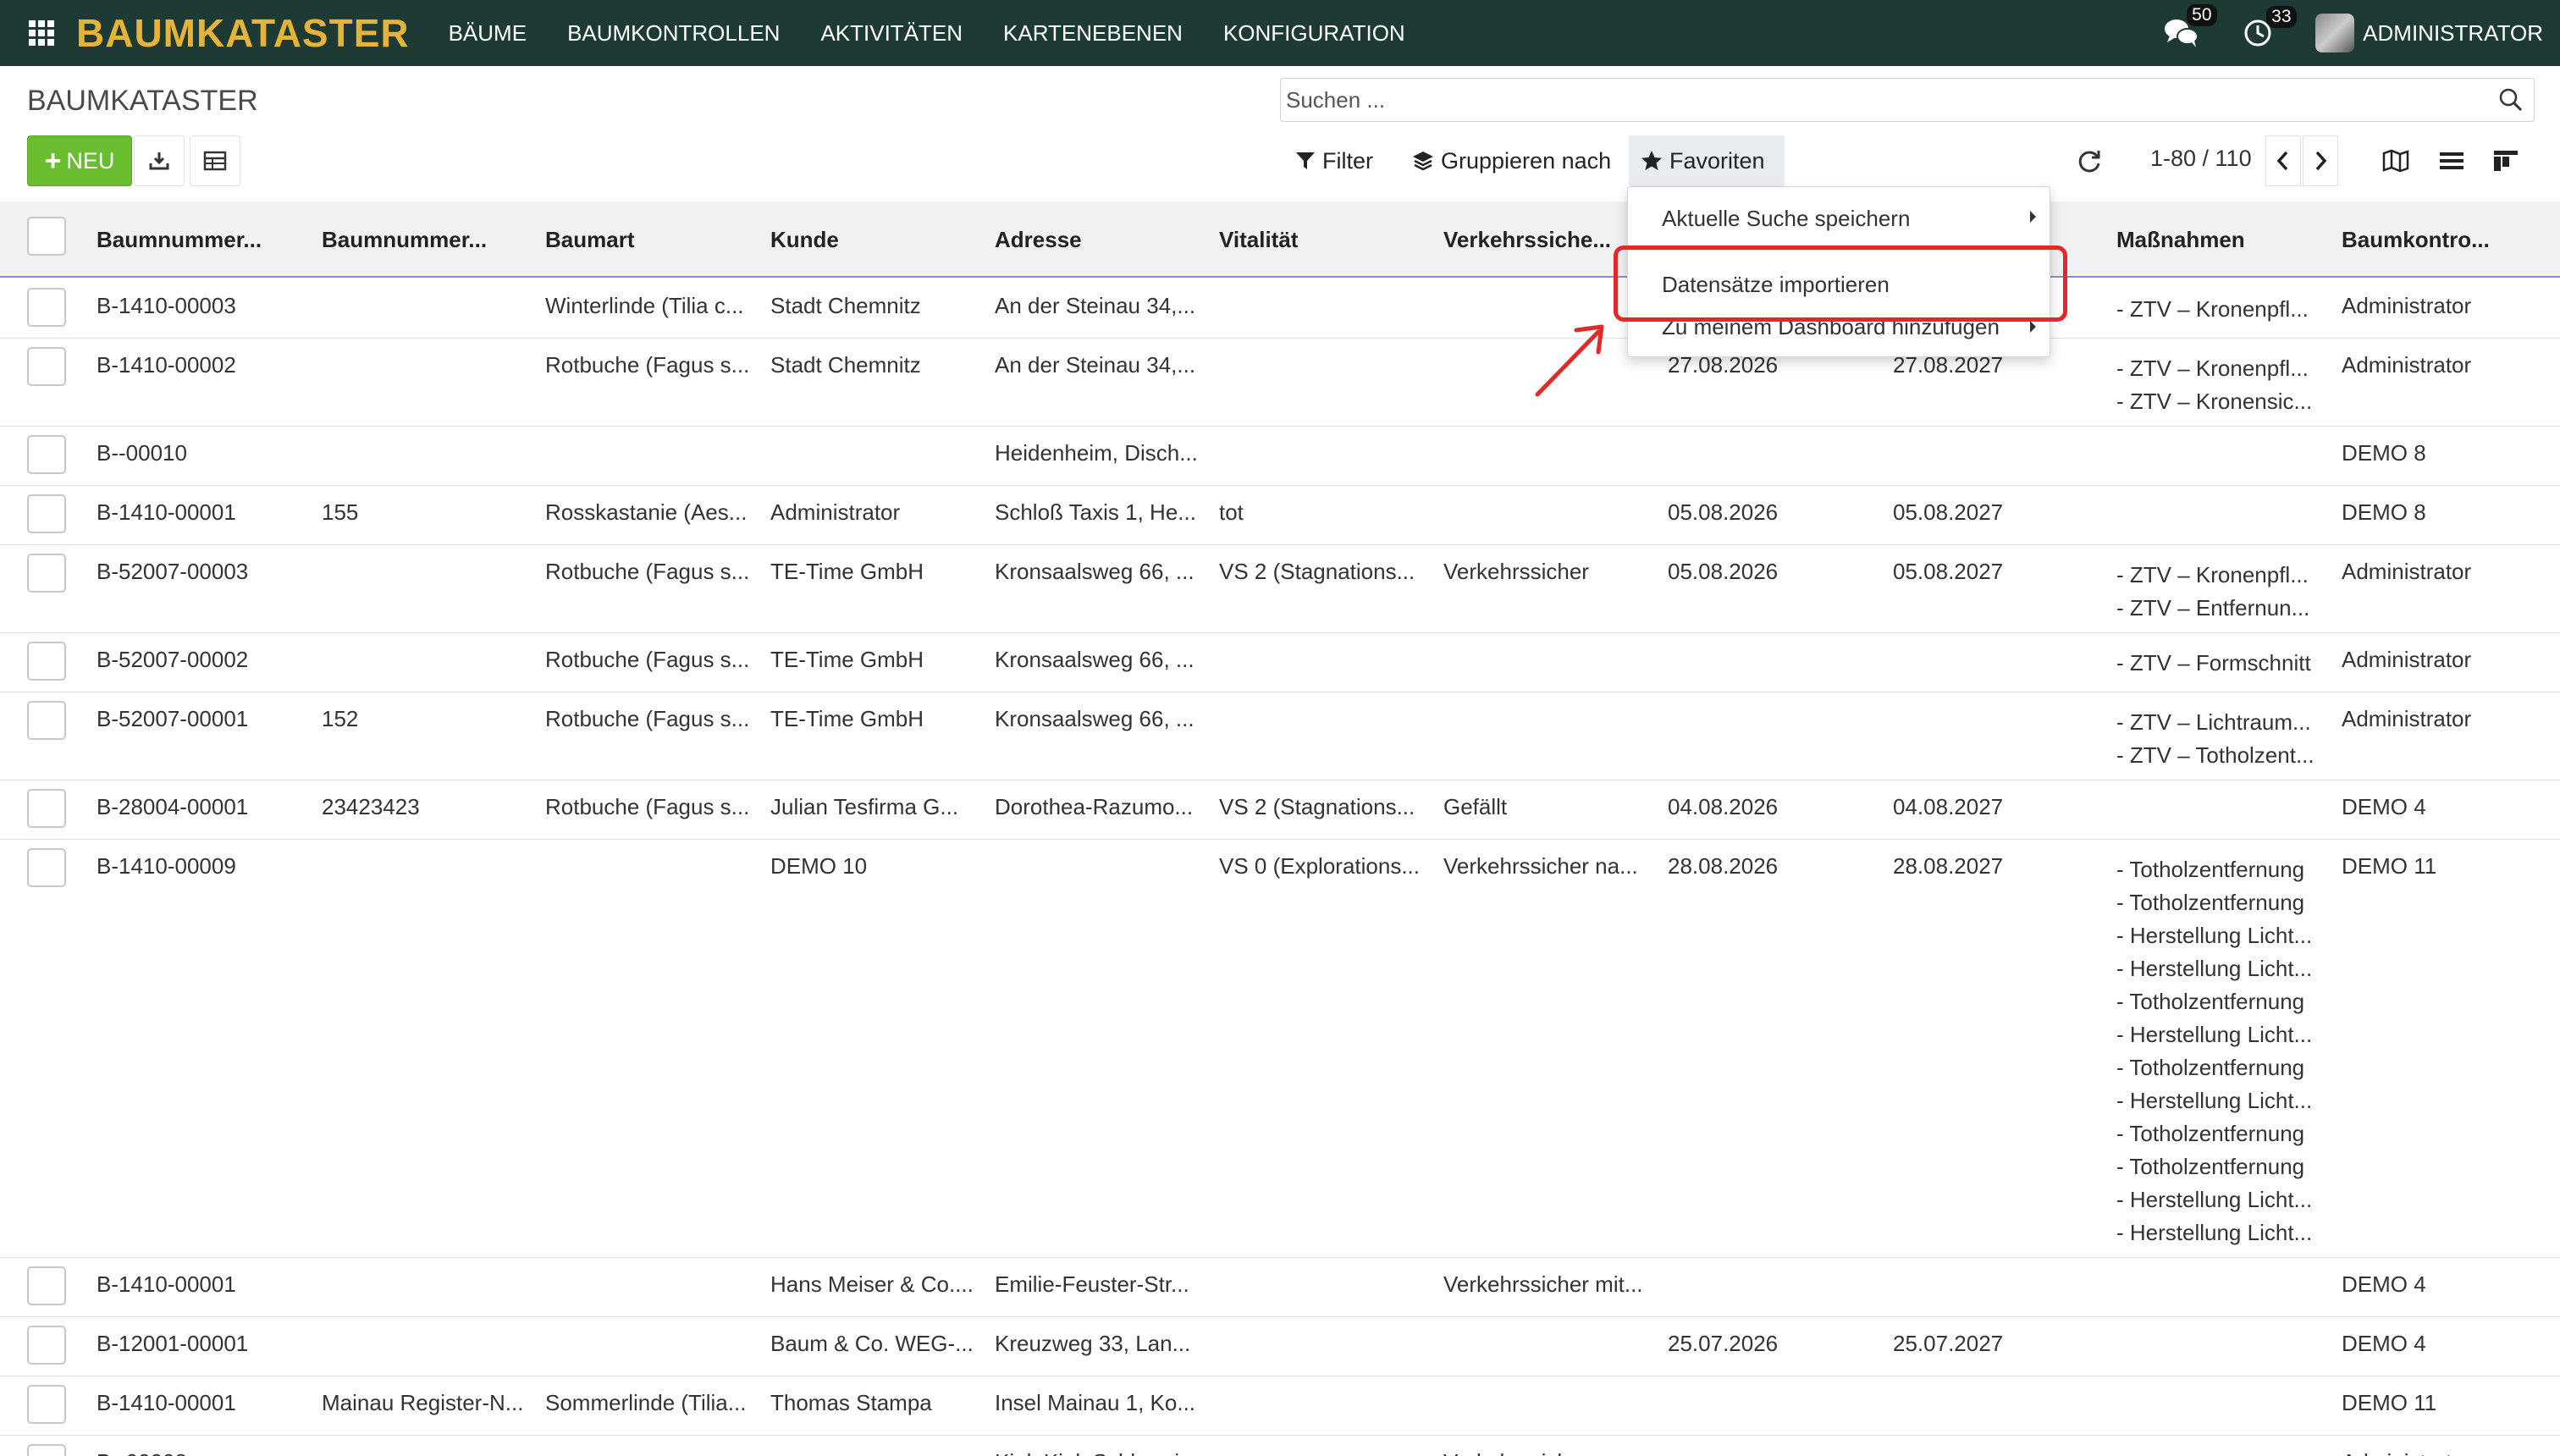 Image resolution: width=2560 pixels, height=1456 pixels. Describe the element at coordinates (2202, 15) in the screenshot. I see `messages-badge: 50` at that location.